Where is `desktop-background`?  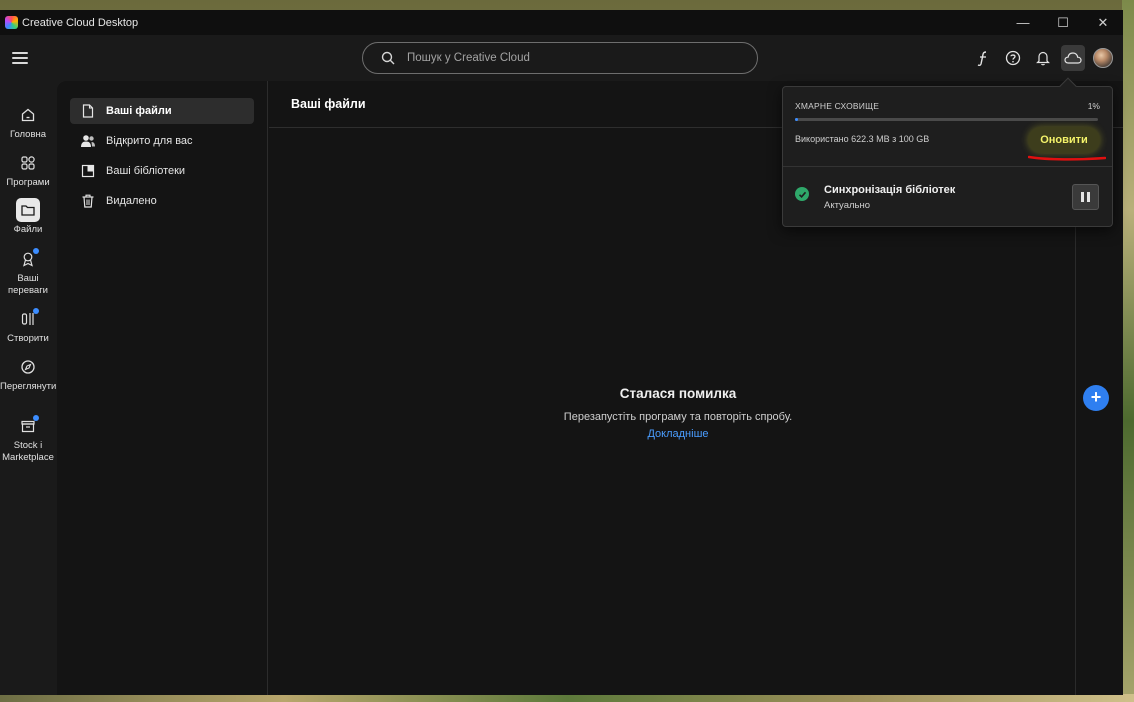 desktop-background is located at coordinates (1128, 351).